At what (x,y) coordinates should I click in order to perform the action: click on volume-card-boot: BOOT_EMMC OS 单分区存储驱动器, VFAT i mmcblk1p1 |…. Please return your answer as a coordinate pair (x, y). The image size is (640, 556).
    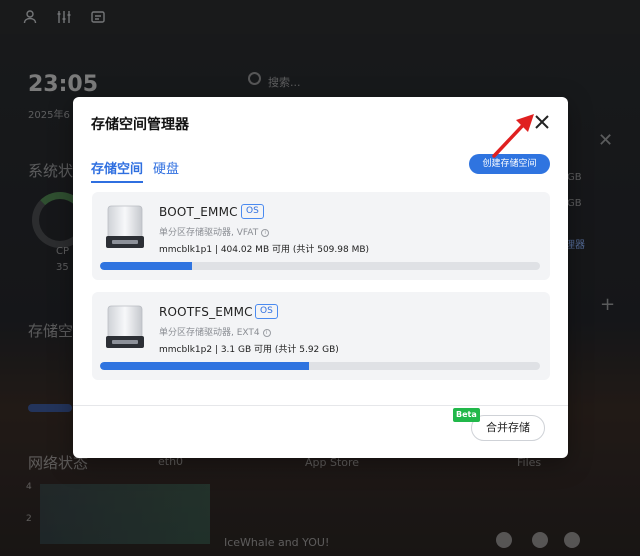
    Looking at the image, I should click on (321, 236).